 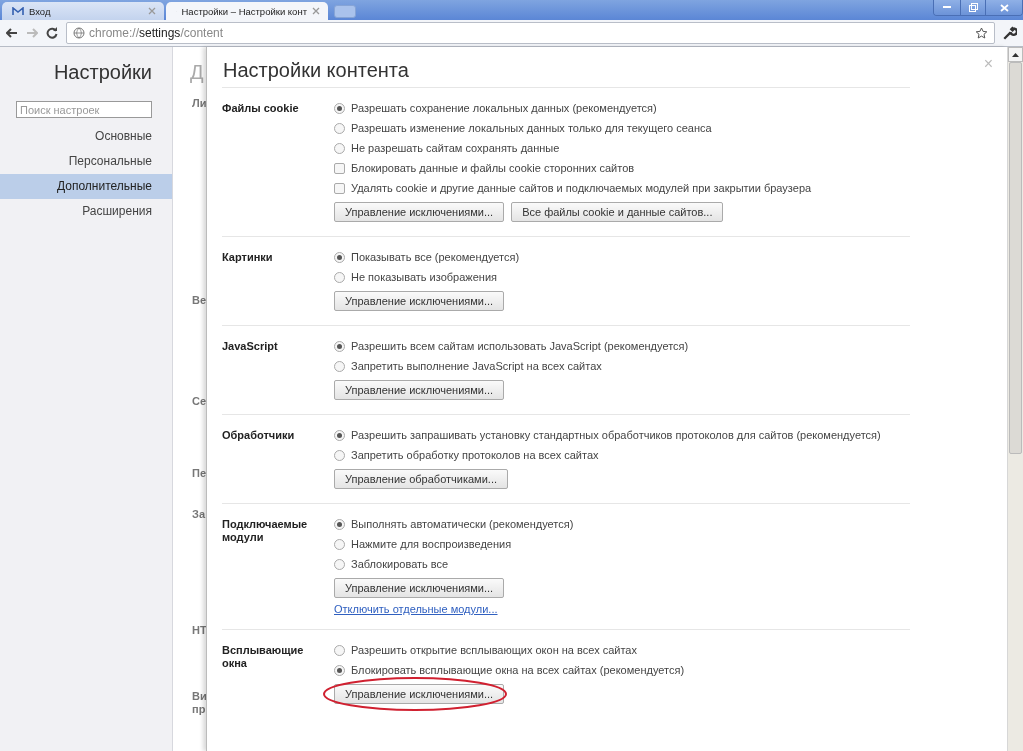 I want to click on up-arrow-icon, so click(x=1015, y=54).